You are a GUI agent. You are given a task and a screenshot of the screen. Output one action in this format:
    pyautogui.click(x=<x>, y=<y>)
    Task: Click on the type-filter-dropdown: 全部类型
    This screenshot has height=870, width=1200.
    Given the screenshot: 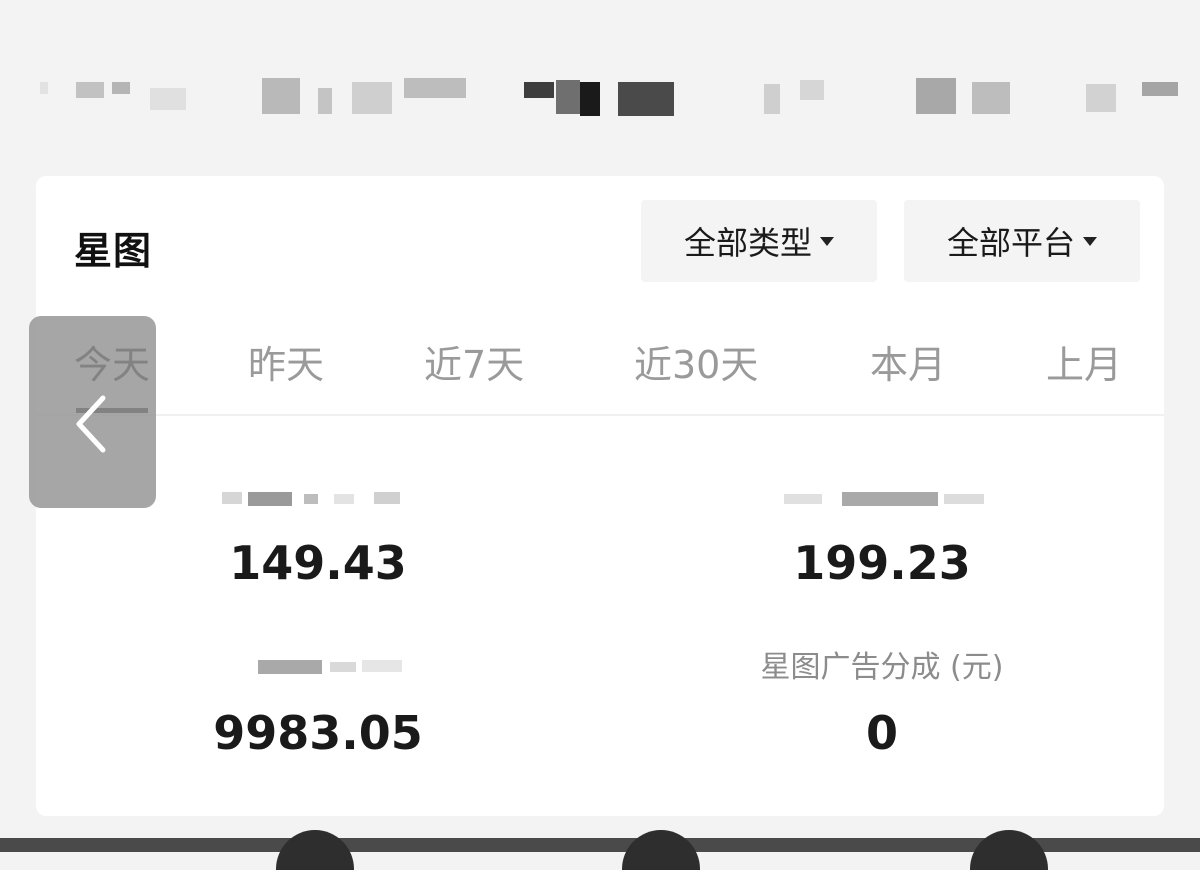 What is the action you would take?
    pyautogui.click(x=759, y=241)
    